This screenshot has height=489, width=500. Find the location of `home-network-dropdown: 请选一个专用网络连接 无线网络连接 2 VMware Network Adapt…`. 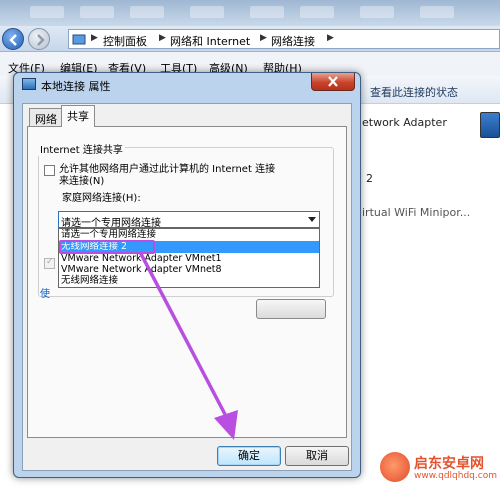

home-network-dropdown: 请选一个专用网络连接 无线网络连接 2 VMware Network Adapt… is located at coordinates (189, 258).